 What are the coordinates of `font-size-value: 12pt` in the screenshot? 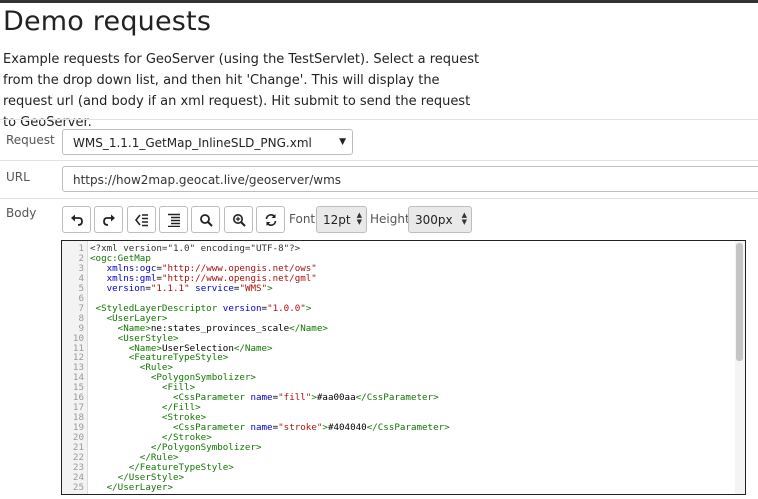 It's located at (337, 220).